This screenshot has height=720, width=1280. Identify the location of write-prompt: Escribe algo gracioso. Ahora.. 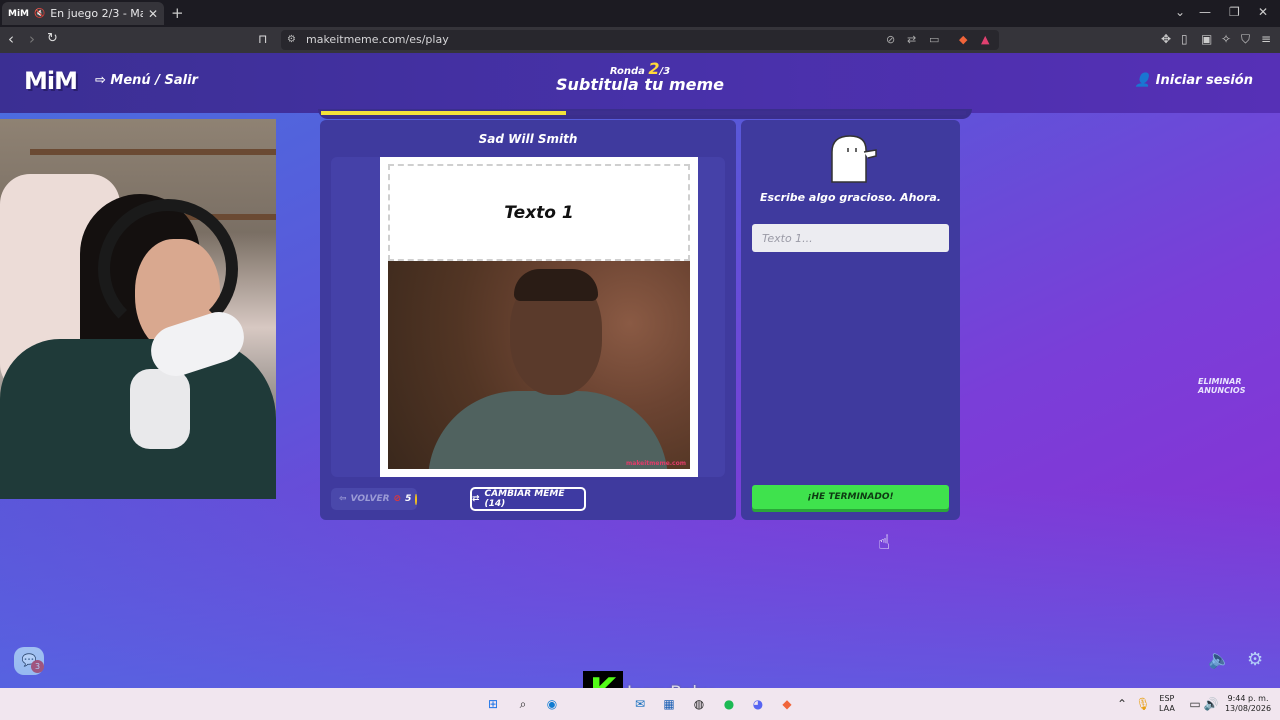
(850, 197).